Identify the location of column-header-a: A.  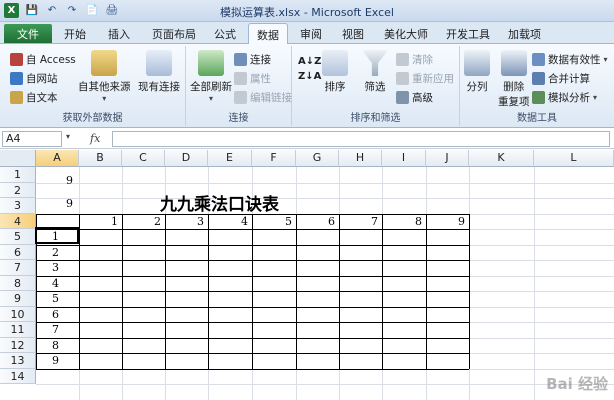
(57, 158).